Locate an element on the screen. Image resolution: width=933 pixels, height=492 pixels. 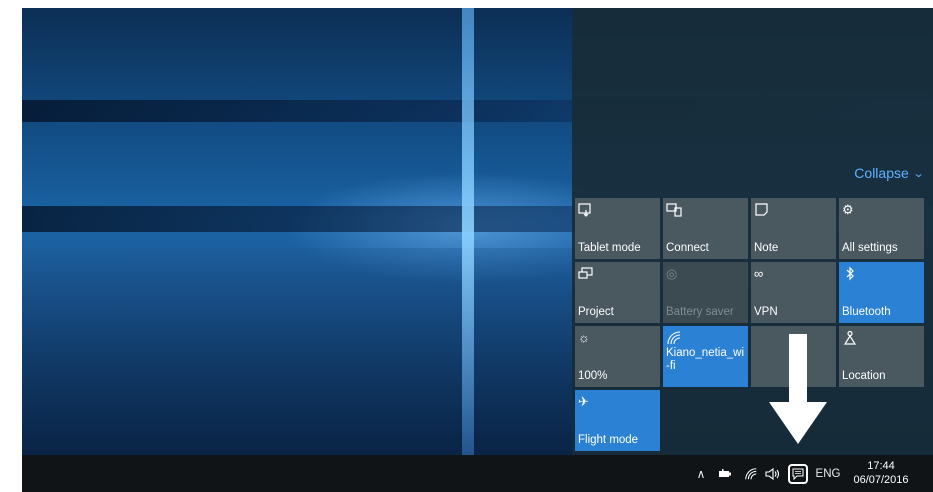
tile-label: Connect is located at coordinates (687, 248).